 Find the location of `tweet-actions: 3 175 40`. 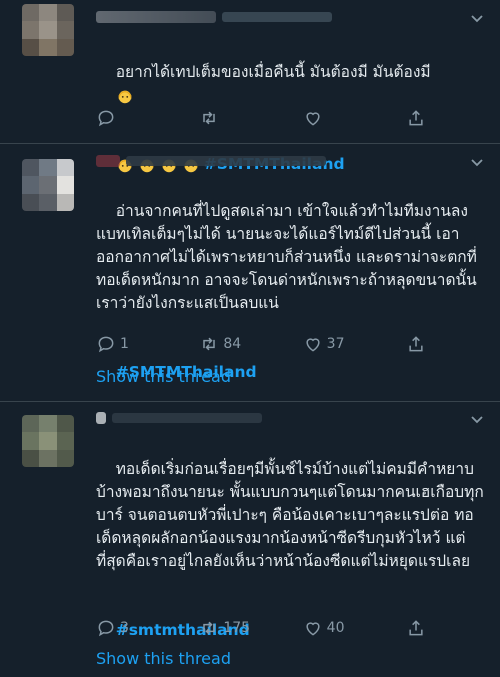

tweet-actions: 3 175 40 is located at coordinates (261, 628).